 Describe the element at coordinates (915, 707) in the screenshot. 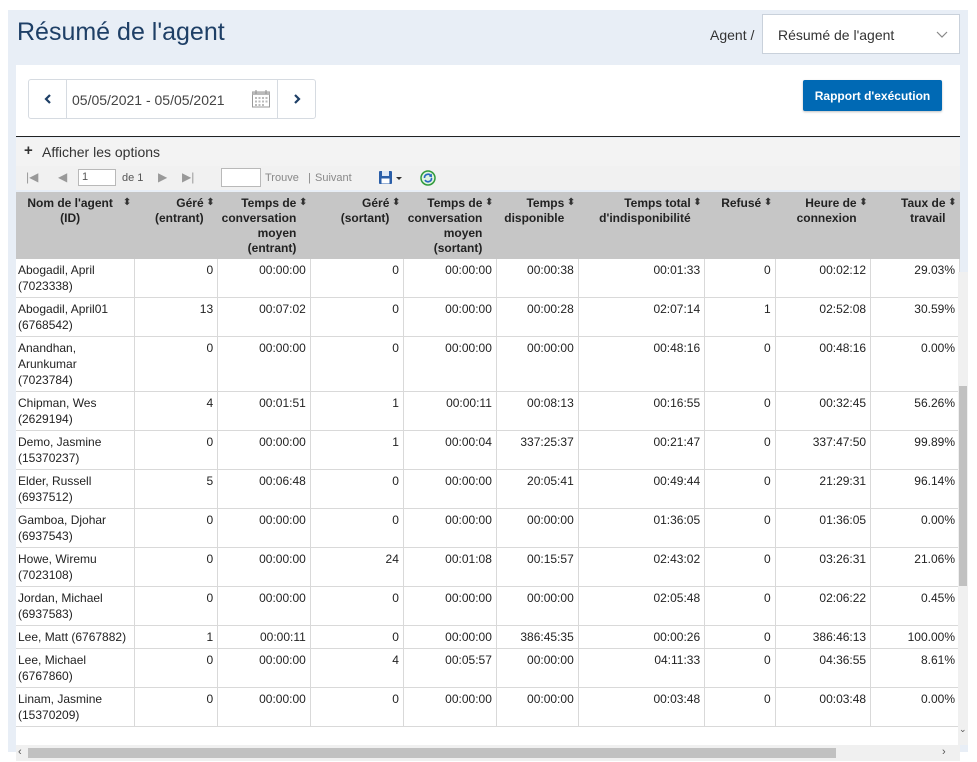

I see `table-cell: 0.00%` at that location.